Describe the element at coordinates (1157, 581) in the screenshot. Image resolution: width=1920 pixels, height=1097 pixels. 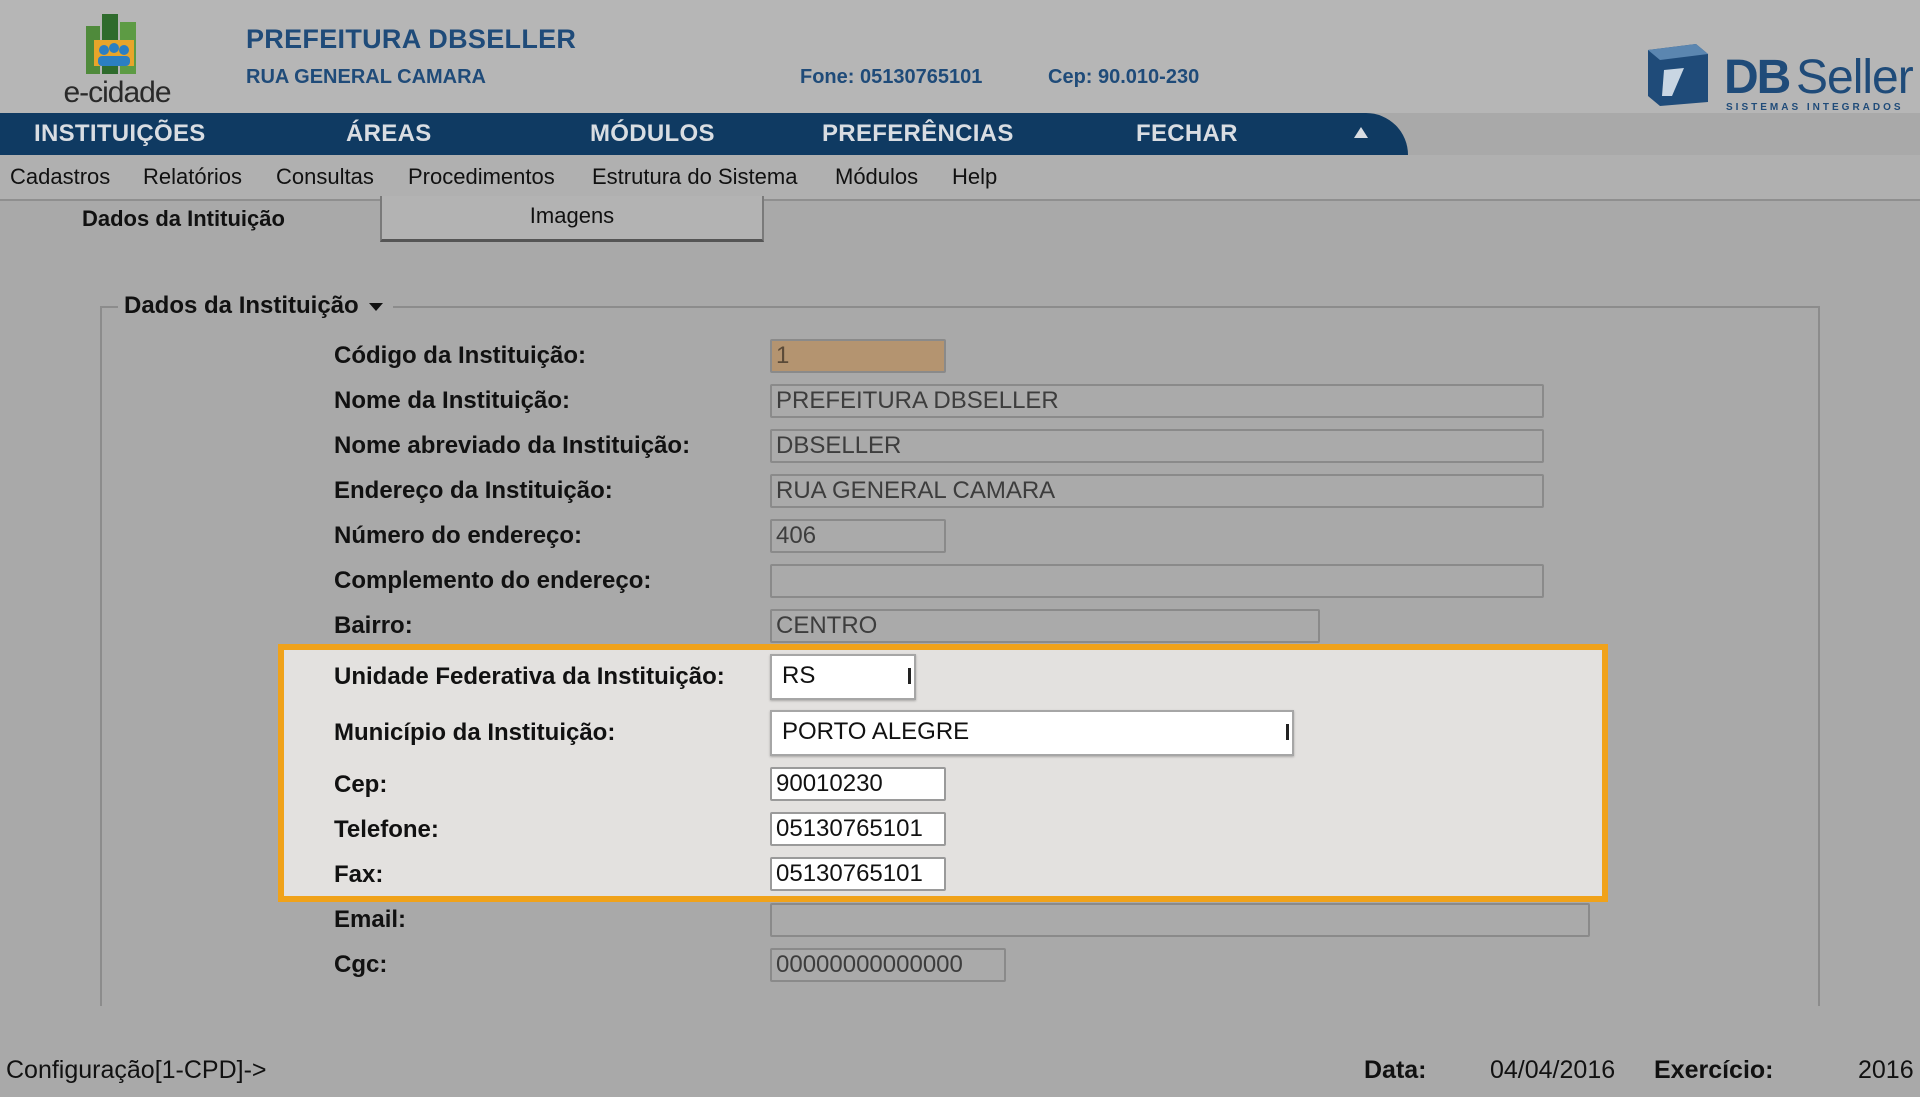
I see `complemento-field` at that location.